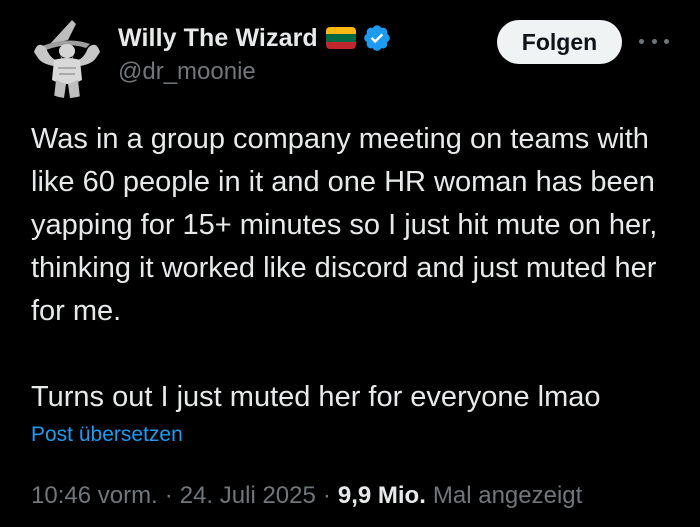 This screenshot has width=700, height=527. Describe the element at coordinates (218, 38) in the screenshot. I see `author-display-name: Willy The Wizard` at that location.